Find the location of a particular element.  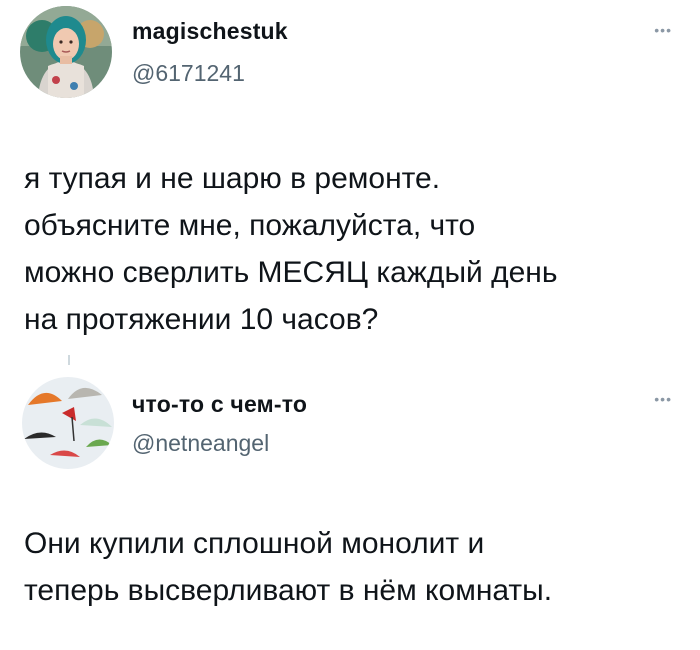

avatar-portrait-image is located at coordinates (66, 52).